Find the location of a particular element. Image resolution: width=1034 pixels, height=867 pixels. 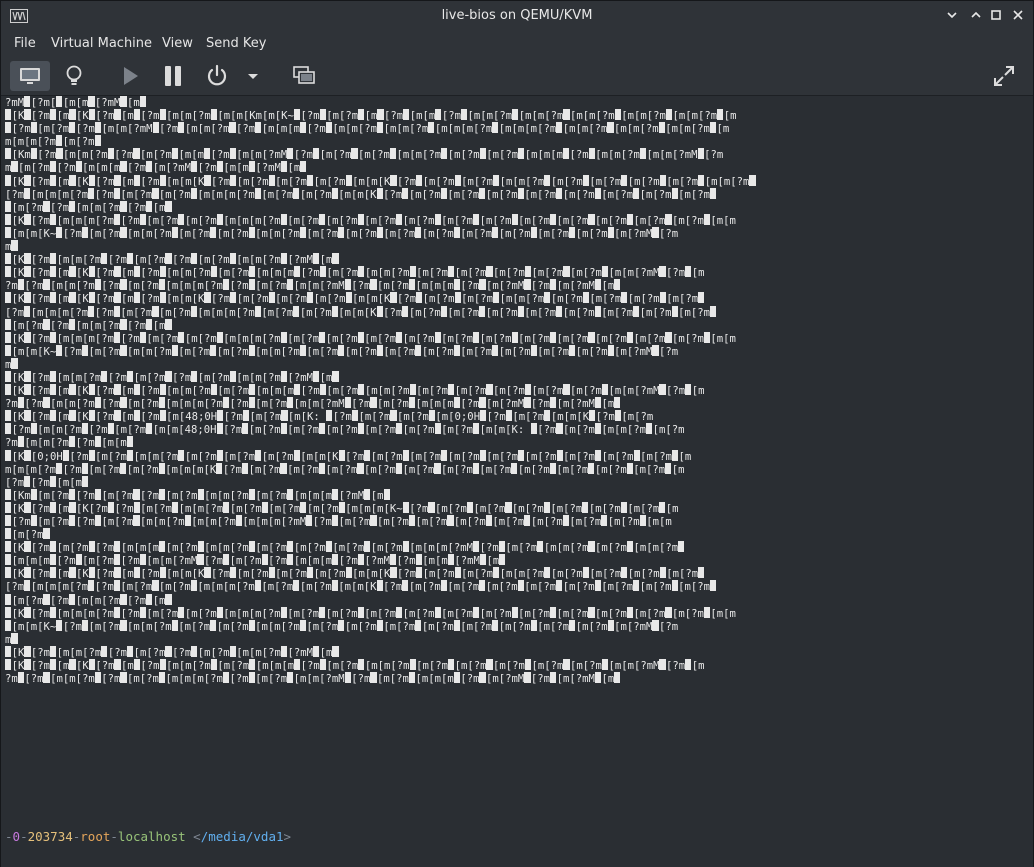

shutdown-button is located at coordinates (217, 76).